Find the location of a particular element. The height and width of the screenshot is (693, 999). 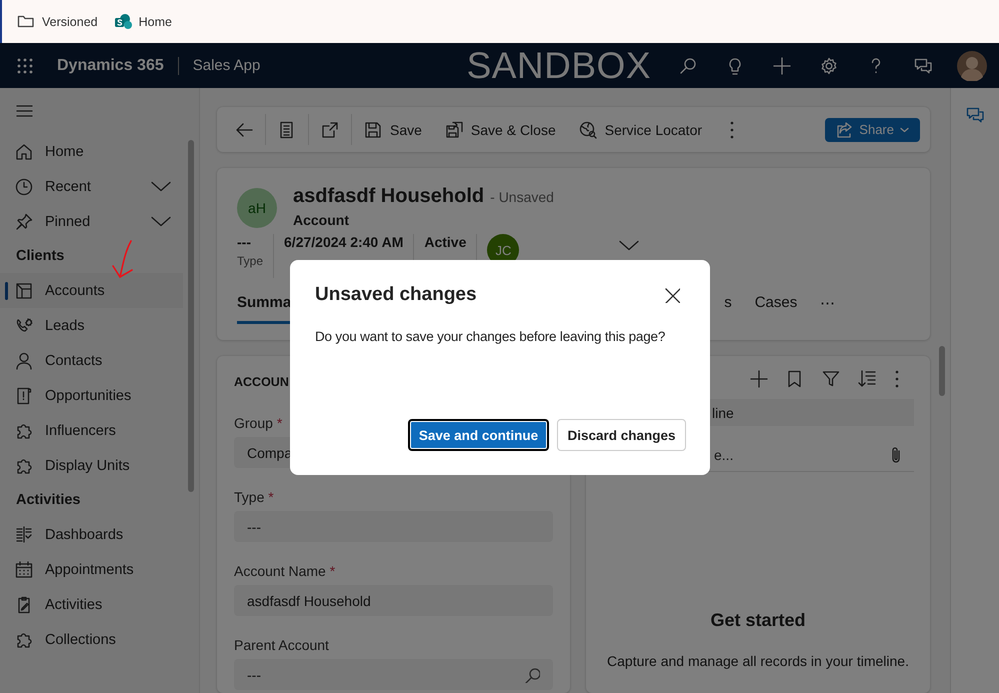

save-button: Save and continue is located at coordinates (478, 435).